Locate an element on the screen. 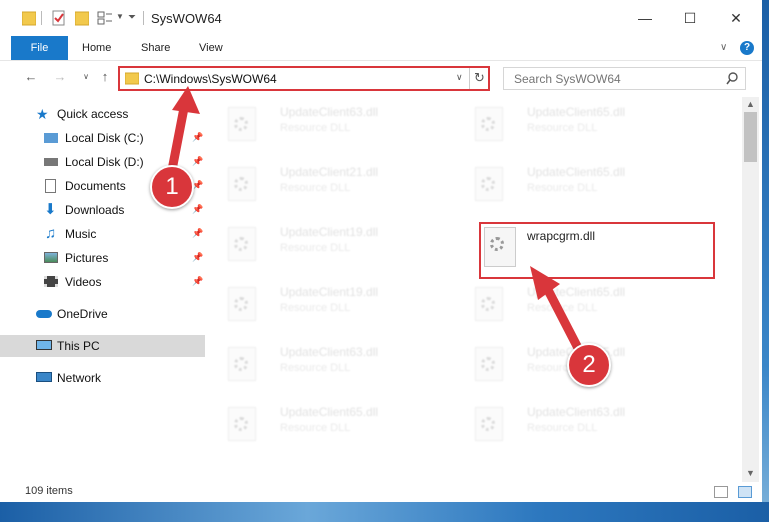 The height and width of the screenshot is (522, 769). callout-one: 1 is located at coordinates (172, 187).